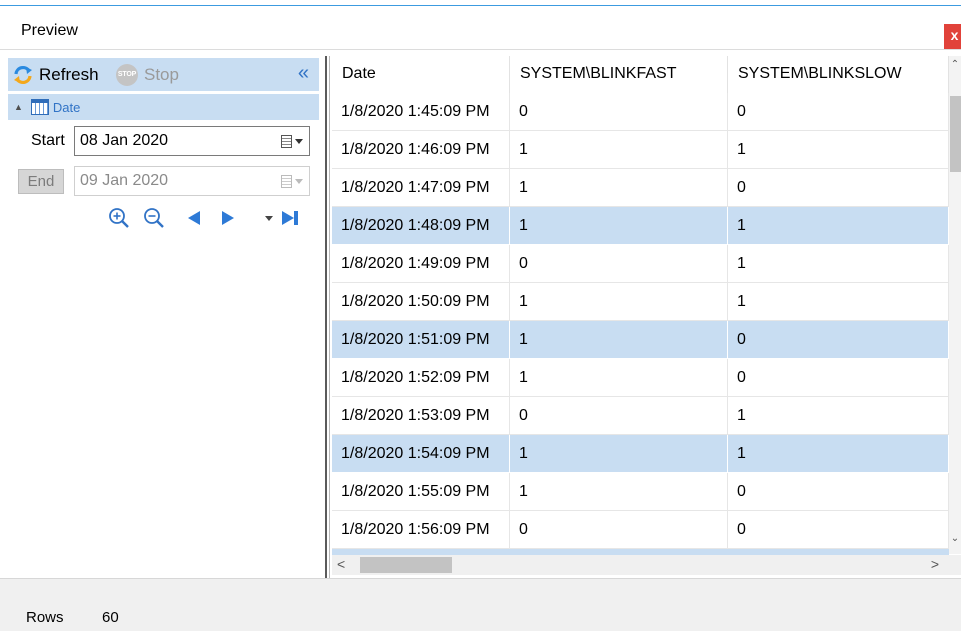 This screenshot has width=961, height=631. I want to click on date-cell: 1/8/2020 1:50:09 PM, so click(421, 301).